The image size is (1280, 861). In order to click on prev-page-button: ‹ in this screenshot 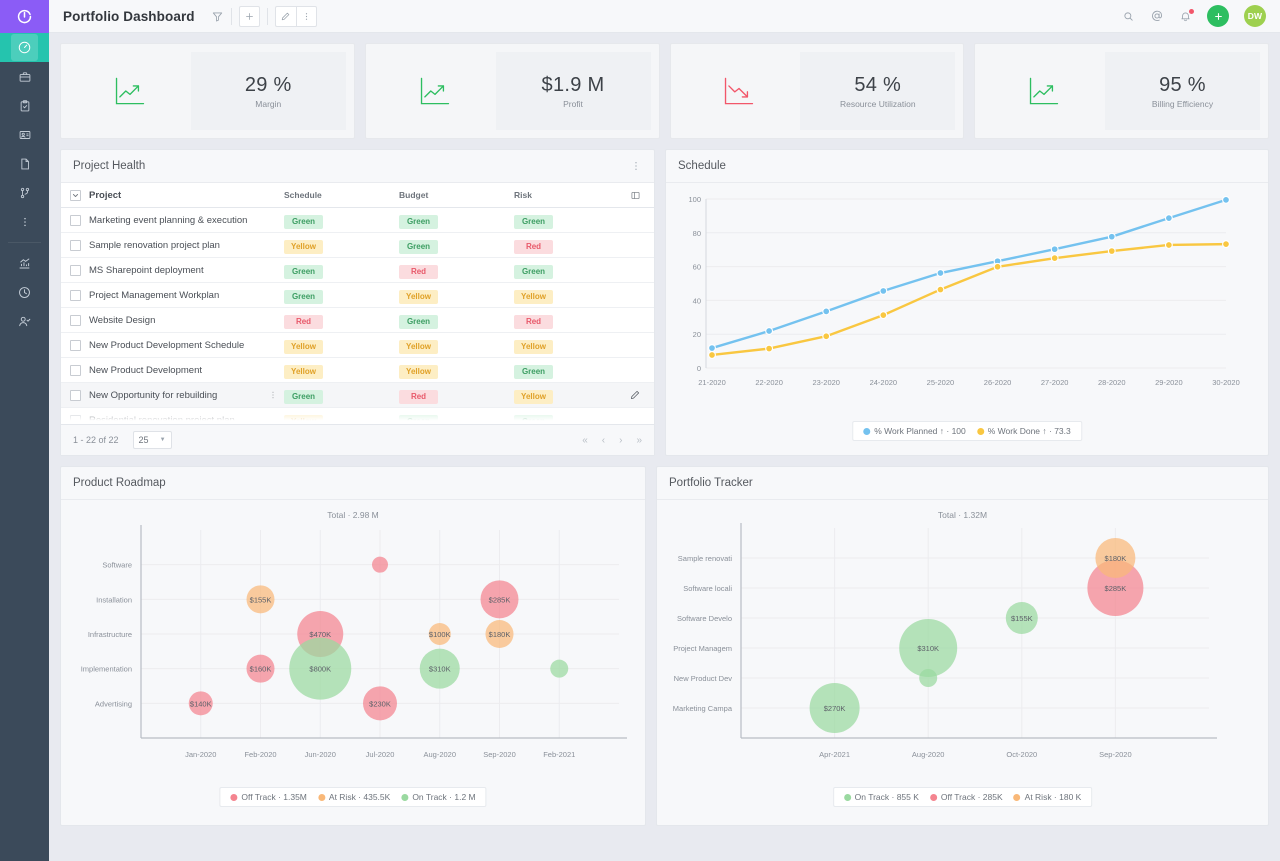, I will do `click(603, 440)`.